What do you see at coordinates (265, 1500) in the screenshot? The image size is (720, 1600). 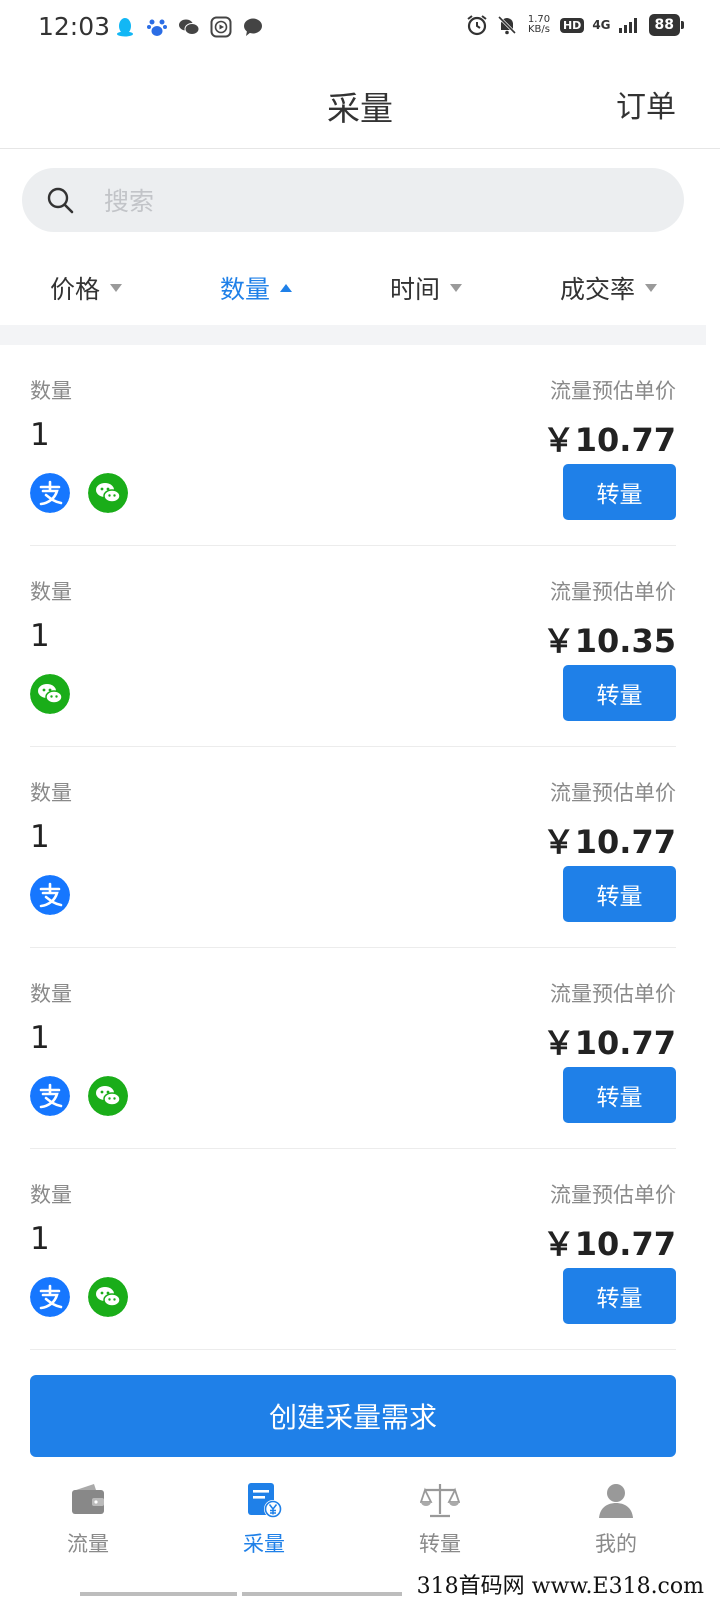 I see `document-yen-icon` at bounding box center [265, 1500].